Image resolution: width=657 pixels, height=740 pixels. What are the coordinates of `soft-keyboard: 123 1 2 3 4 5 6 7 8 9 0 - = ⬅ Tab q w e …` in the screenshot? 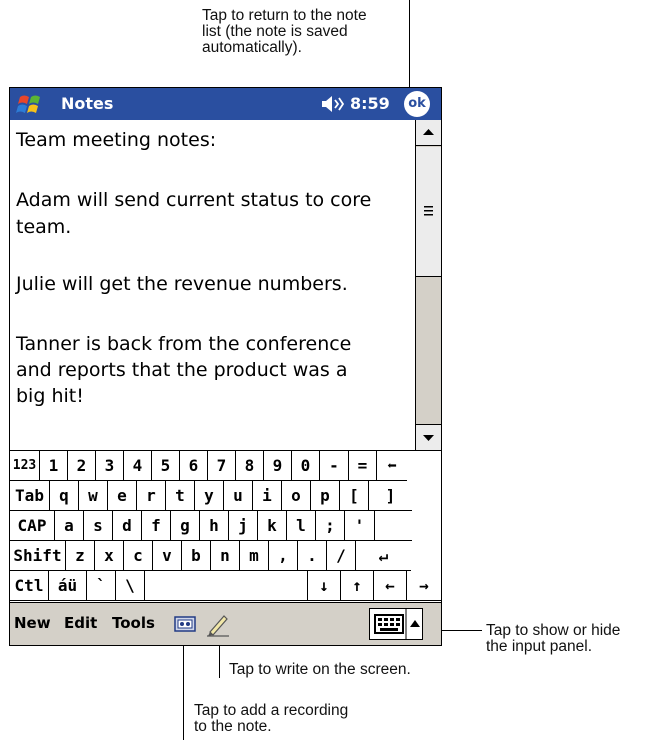 It's located at (225, 526).